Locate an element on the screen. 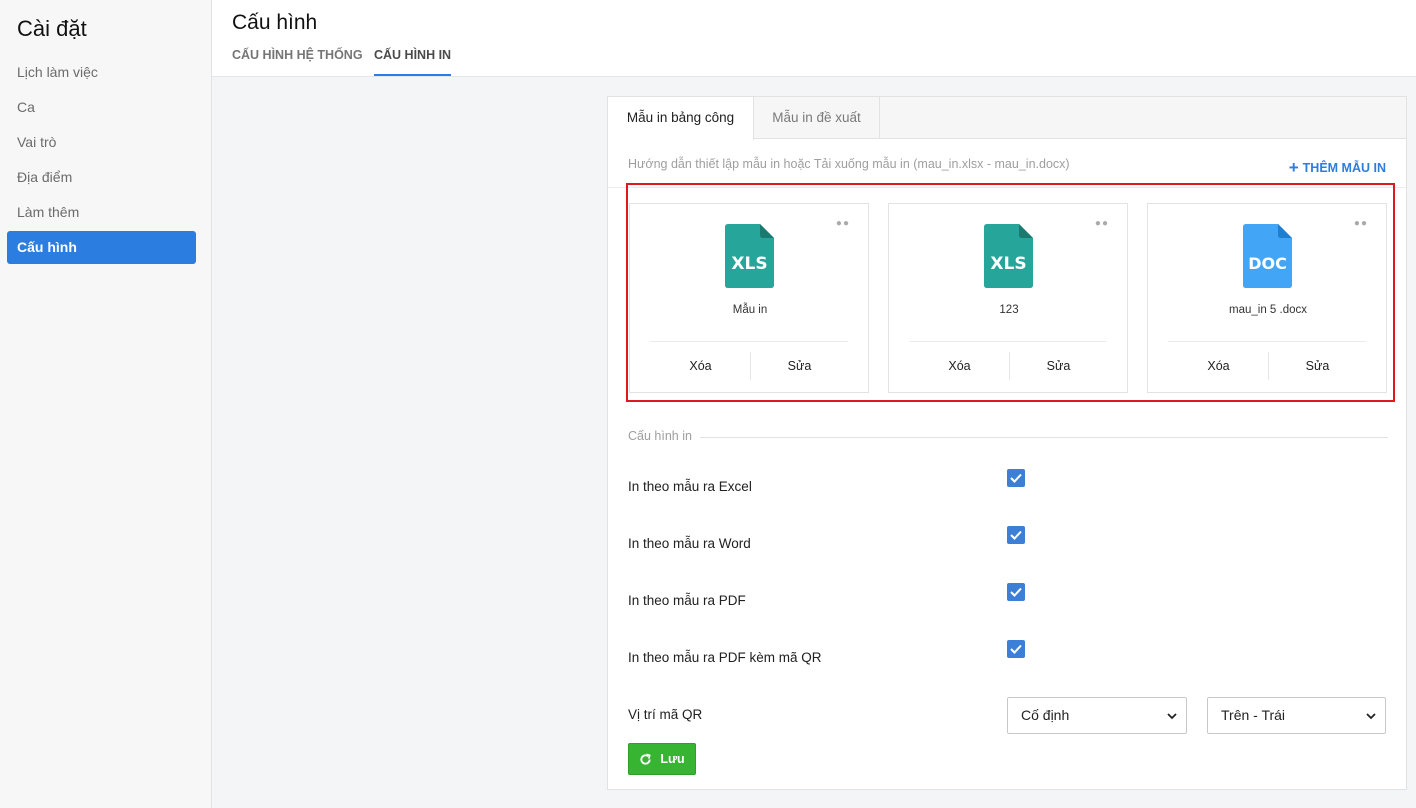 The height and width of the screenshot is (808, 1416). qr-mode-value: Cố định is located at coordinates (1045, 715).